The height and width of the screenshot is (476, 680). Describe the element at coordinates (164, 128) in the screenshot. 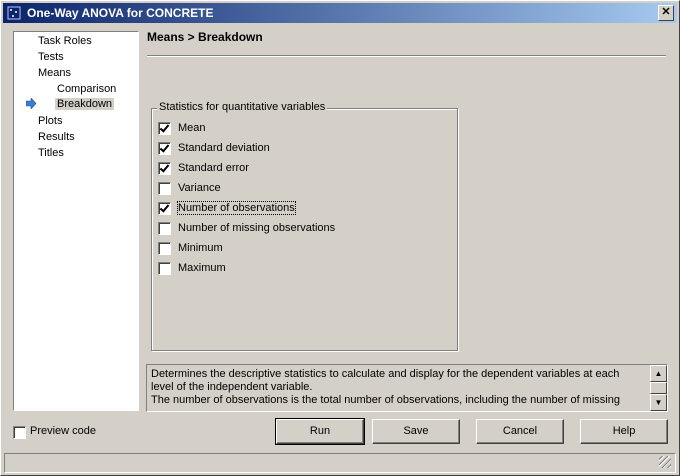

I see `mean-checkbox` at that location.